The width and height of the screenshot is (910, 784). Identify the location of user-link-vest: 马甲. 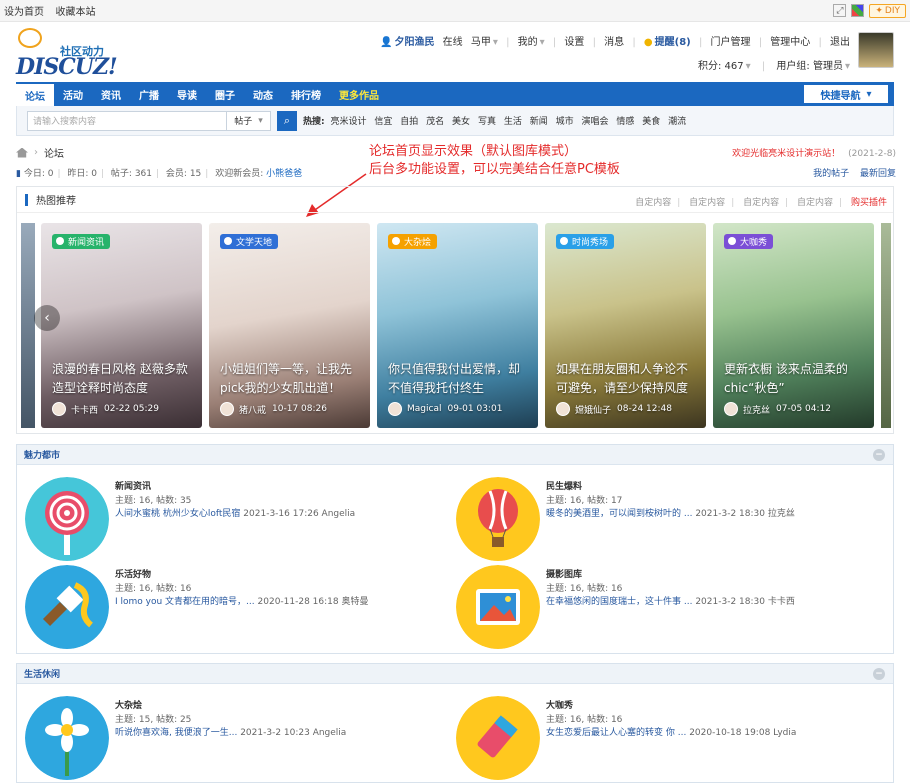
(481, 42).